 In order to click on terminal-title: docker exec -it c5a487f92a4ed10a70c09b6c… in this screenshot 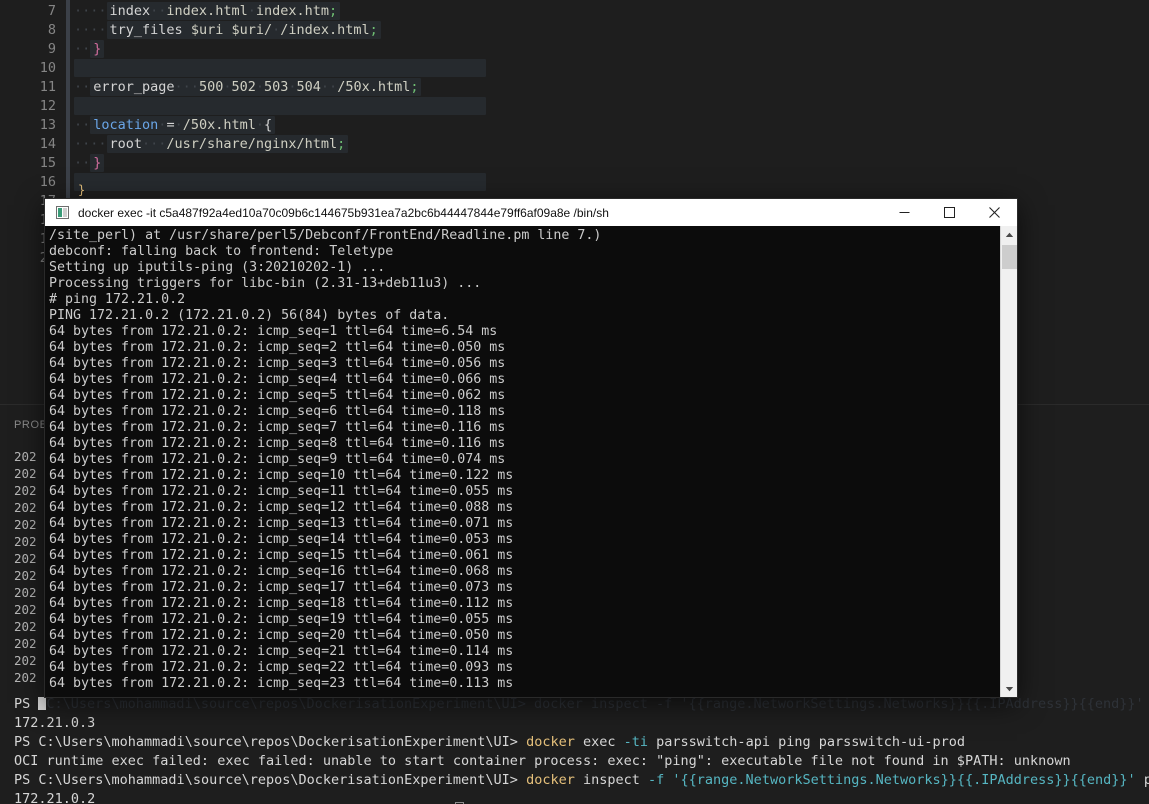, I will do `click(343, 212)`.